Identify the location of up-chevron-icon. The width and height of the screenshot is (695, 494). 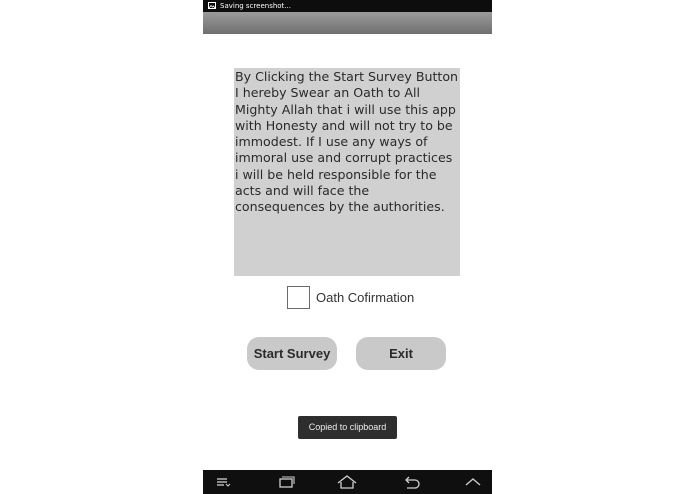
(476, 482).